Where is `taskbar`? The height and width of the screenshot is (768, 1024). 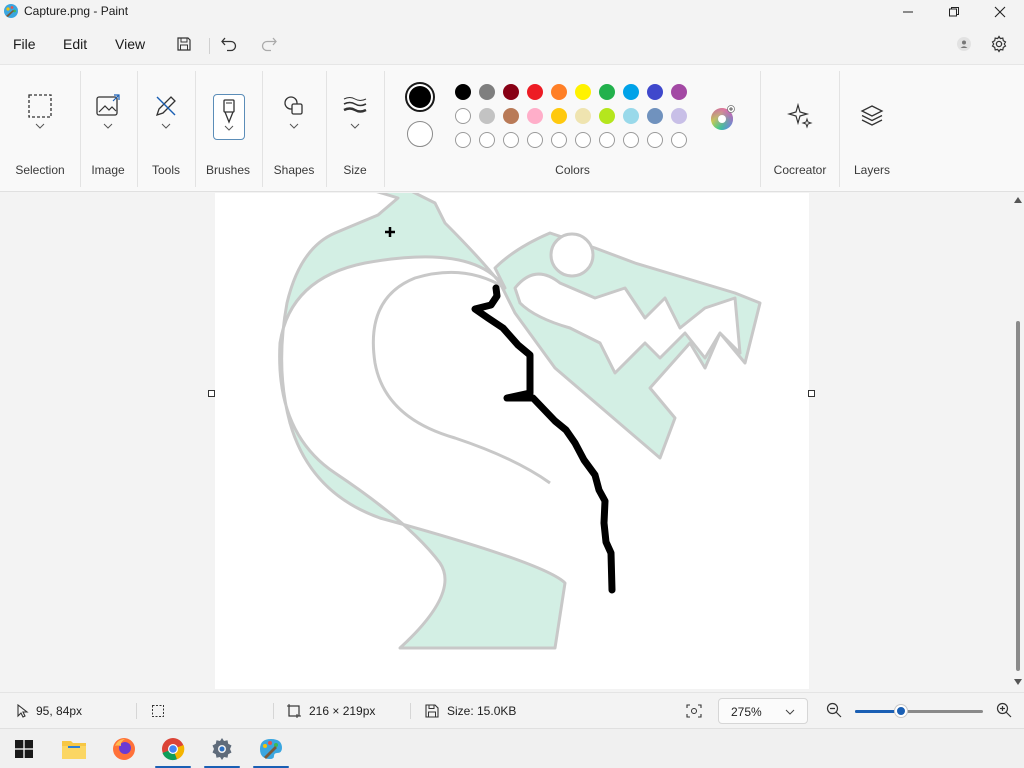 taskbar is located at coordinates (512, 748).